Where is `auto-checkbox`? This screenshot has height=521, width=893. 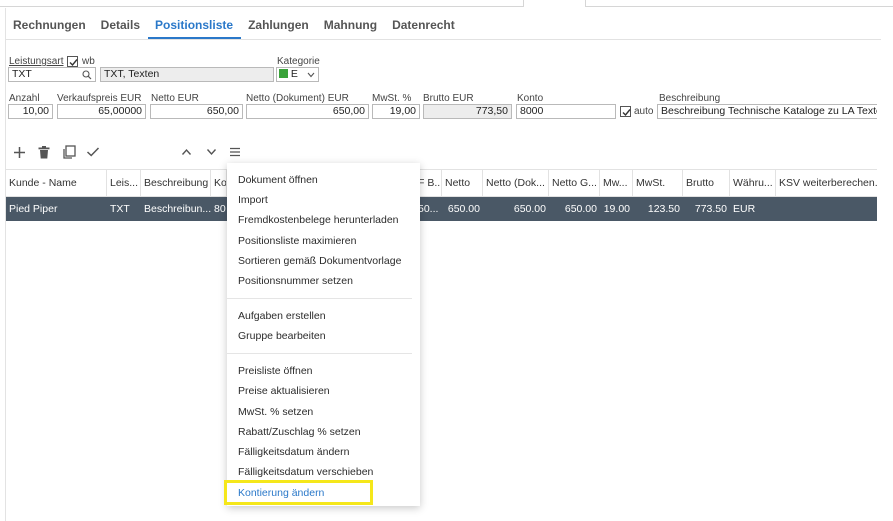
auto-checkbox is located at coordinates (625, 111).